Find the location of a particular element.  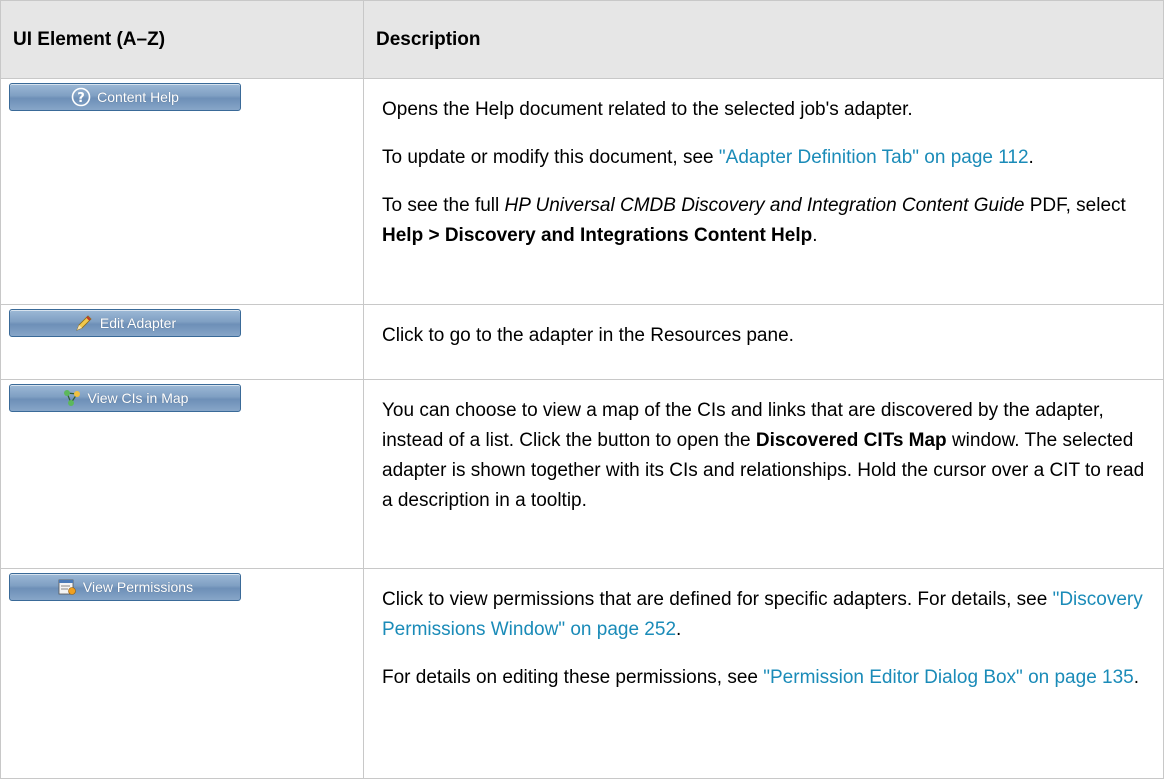

view-cis-in-map-label: View CIs in Map is located at coordinates (138, 398).